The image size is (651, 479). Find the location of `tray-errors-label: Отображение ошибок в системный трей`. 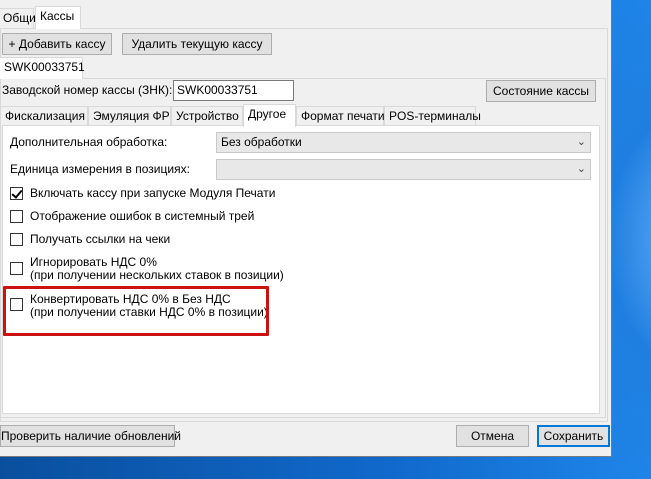

tray-errors-label: Отображение ошибок в системный трей is located at coordinates (142, 216).